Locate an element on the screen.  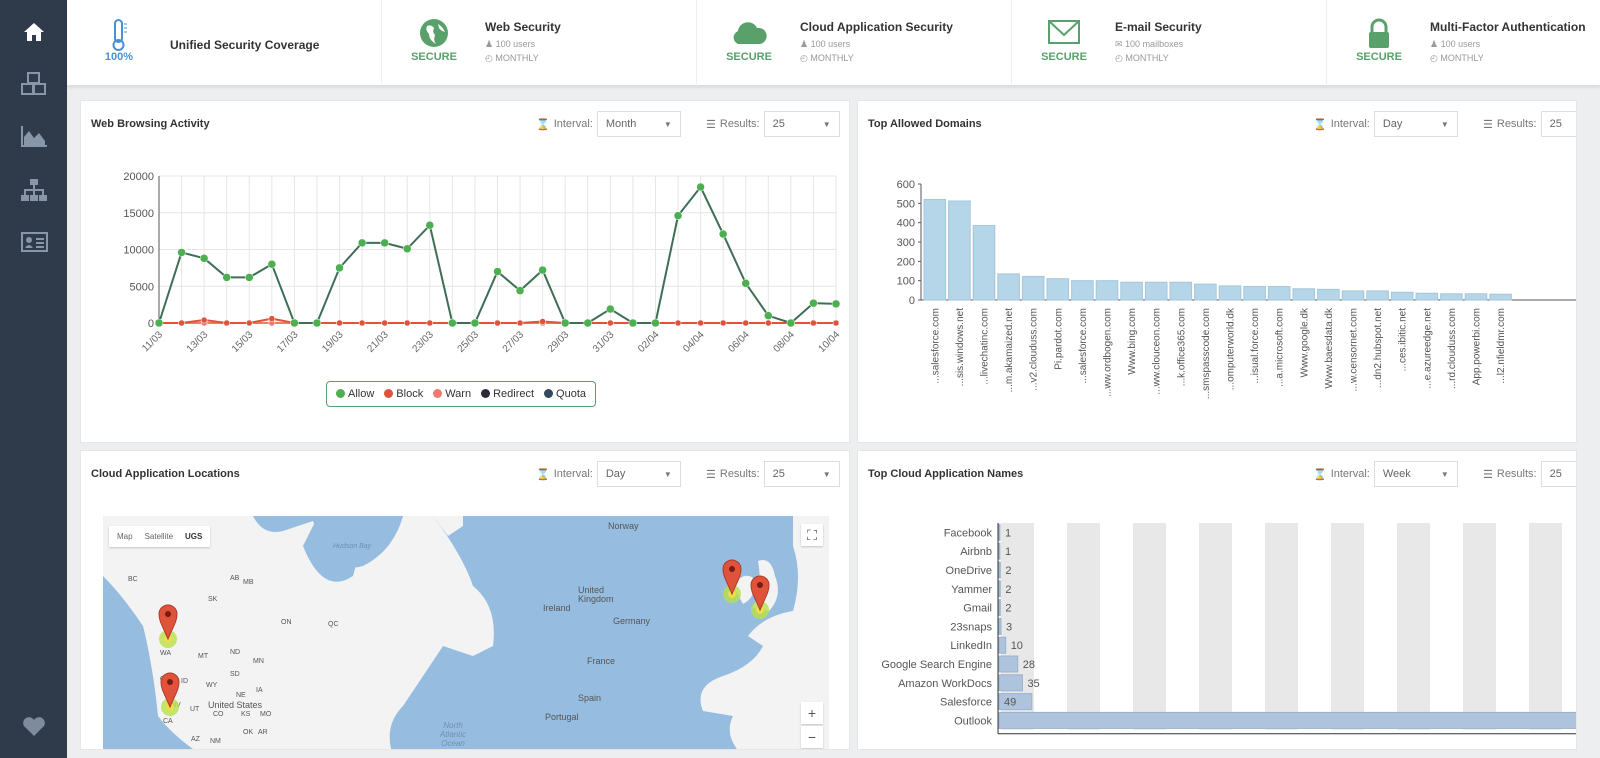
heart-icon is located at coordinates (34, 726).